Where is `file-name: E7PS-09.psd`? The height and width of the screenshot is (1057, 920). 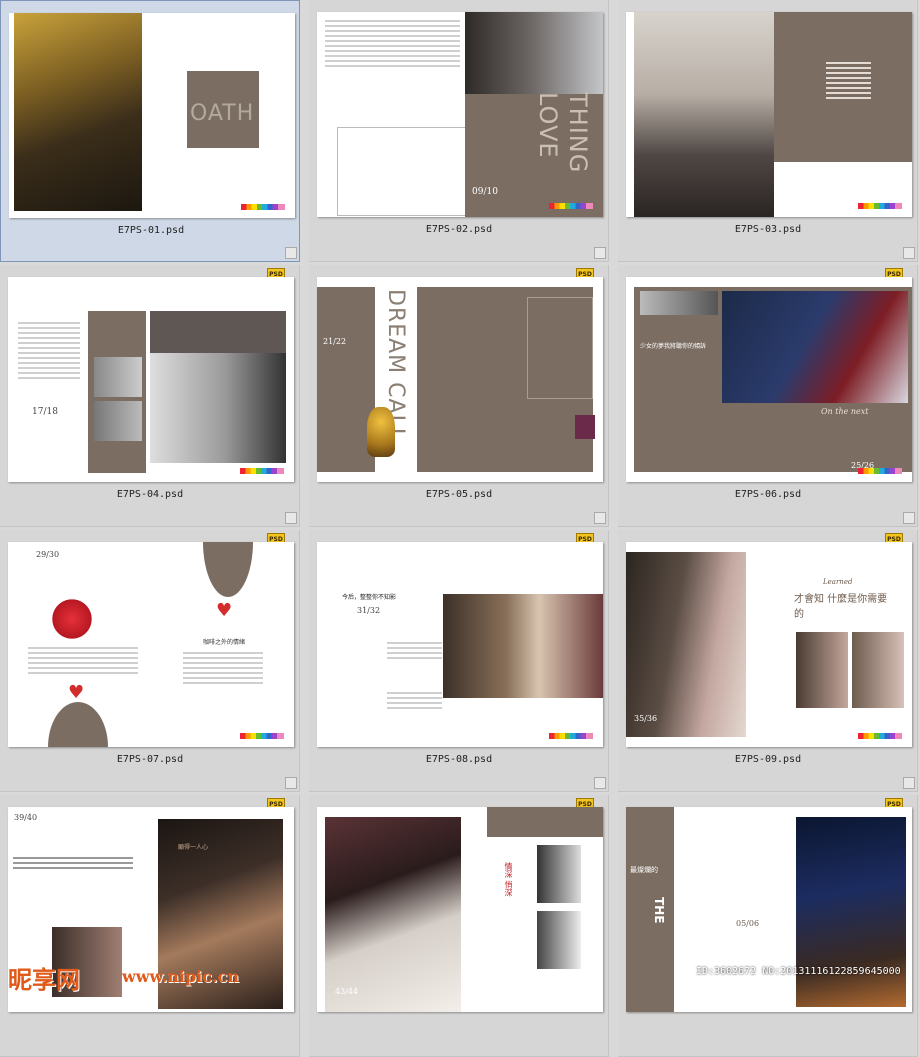
file-name: E7PS-09.psd is located at coordinates (768, 759).